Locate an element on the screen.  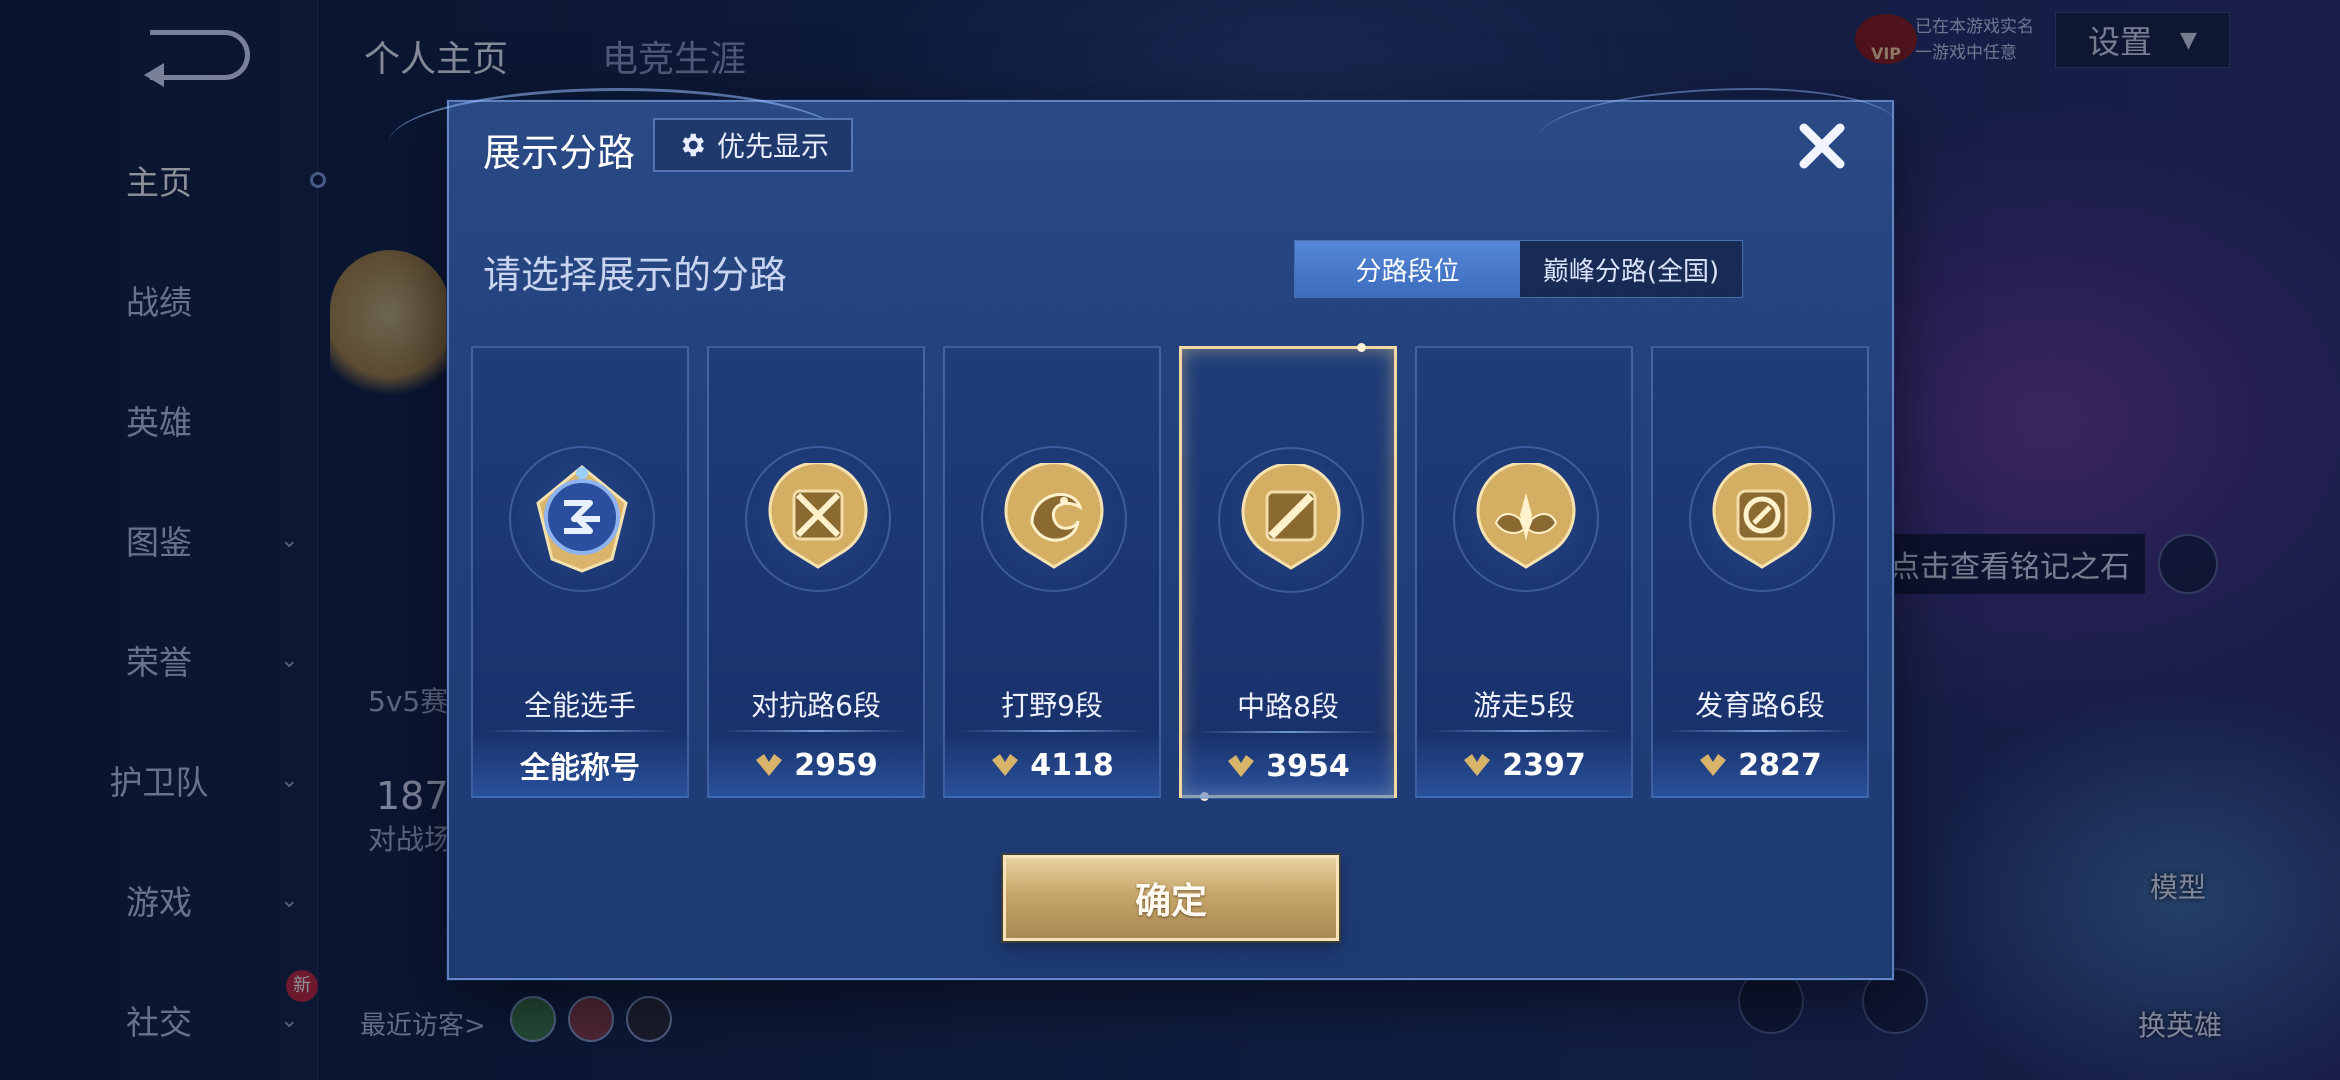
lane-card-roam: 游走5段 2397 is located at coordinates (1524, 572).